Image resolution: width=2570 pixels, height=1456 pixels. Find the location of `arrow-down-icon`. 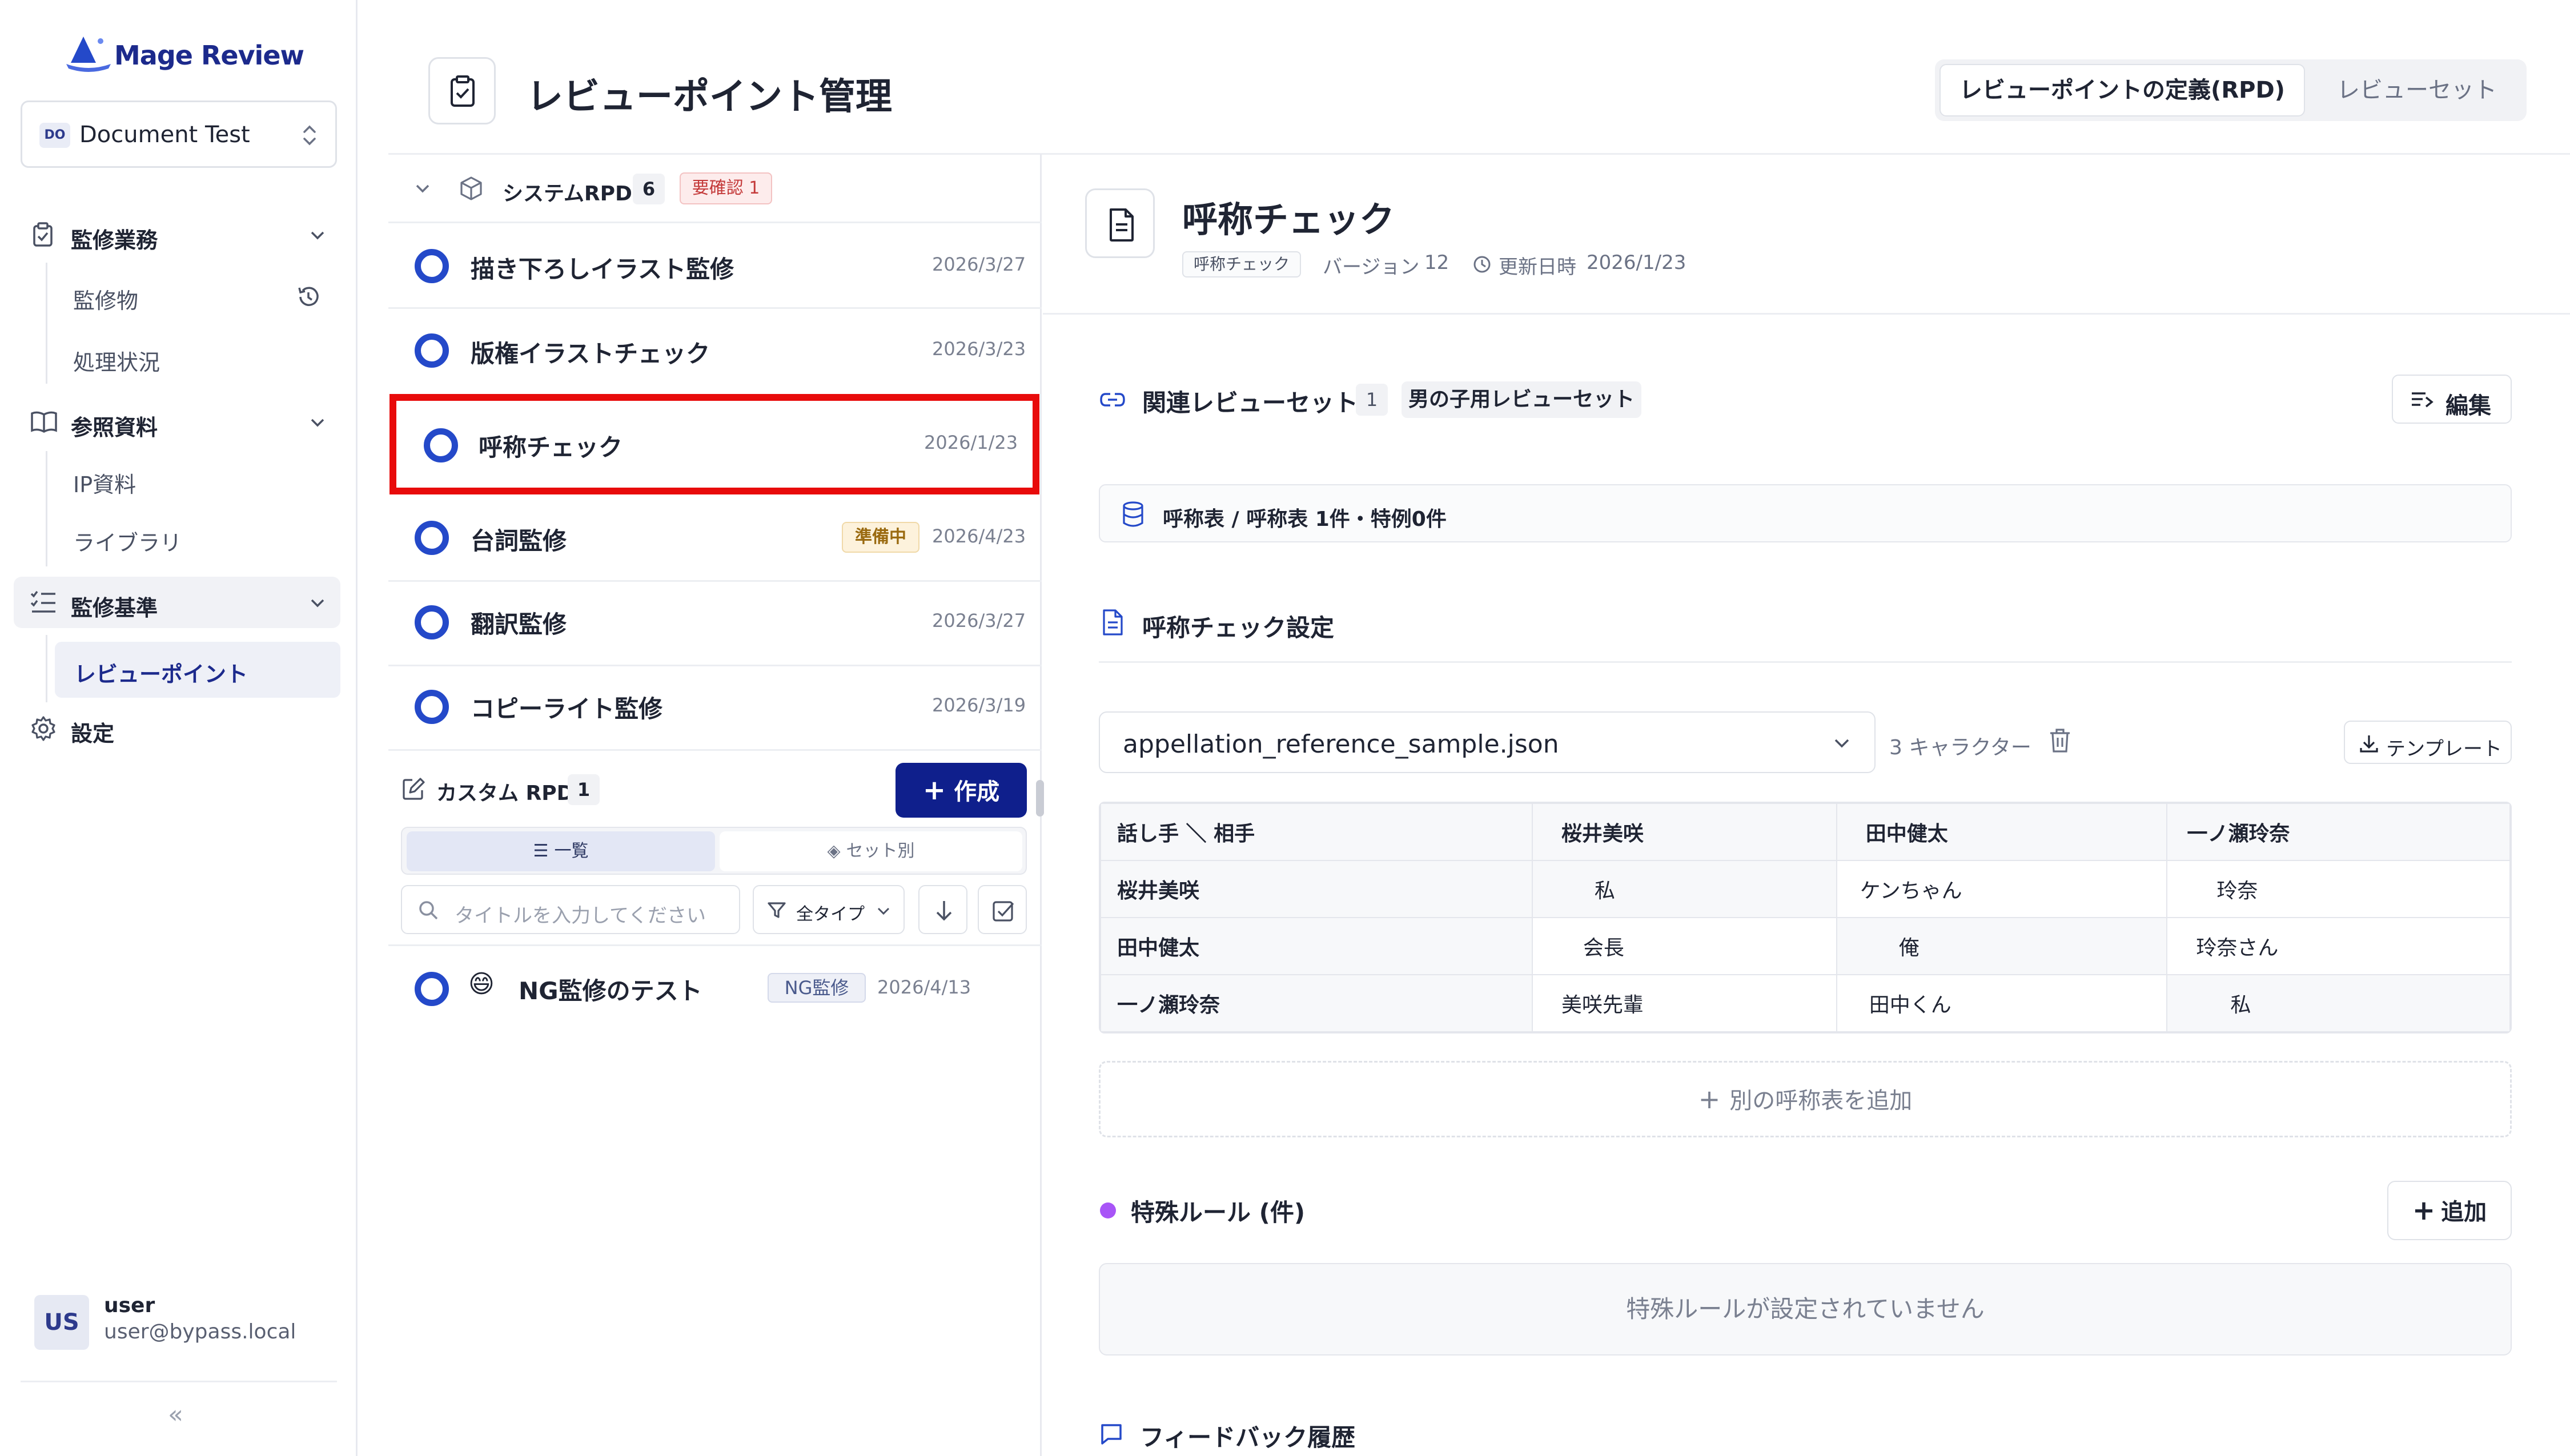

arrow-down-icon is located at coordinates (944, 911).